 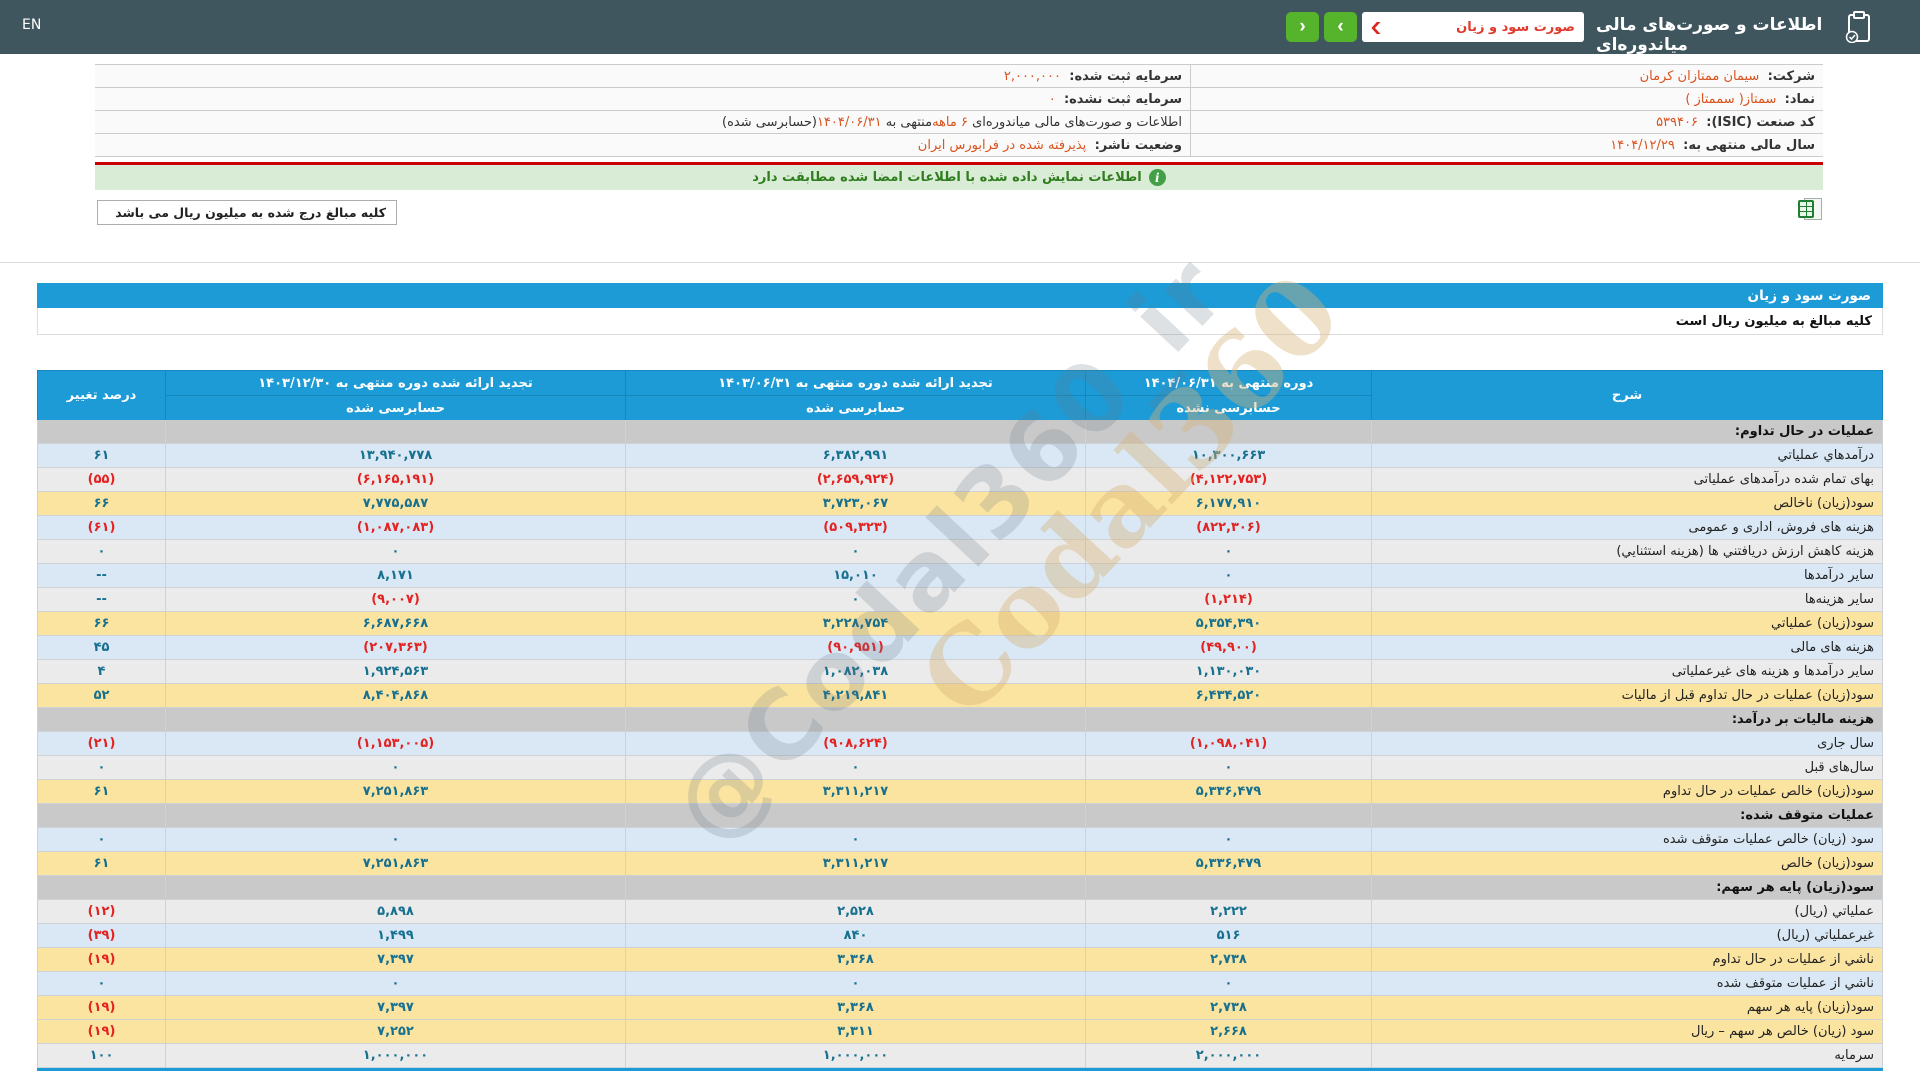 I want to click on row-label: سود (زيان) خالص هر سهم – ريال, so click(x=1627, y=1031).